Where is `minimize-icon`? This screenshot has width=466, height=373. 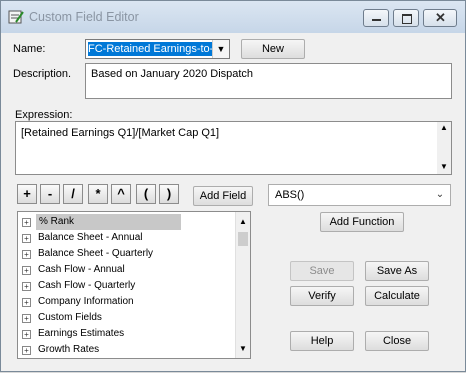 minimize-icon is located at coordinates (376, 20).